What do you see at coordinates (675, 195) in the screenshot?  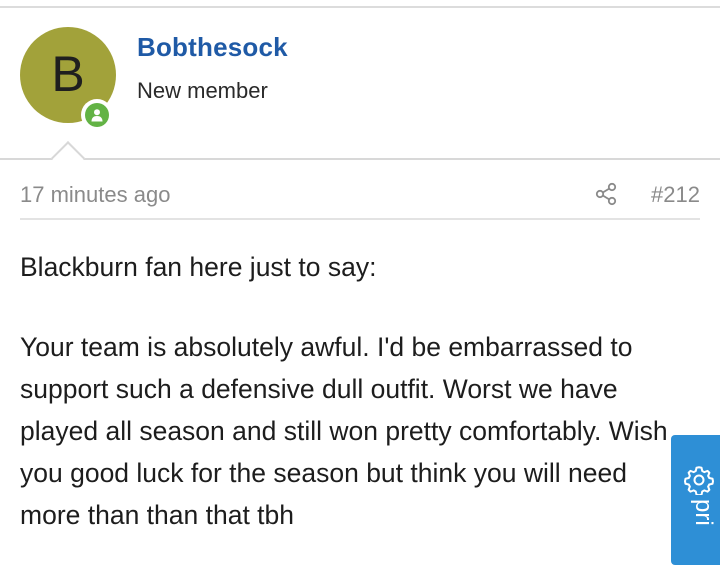 I see `post-number-link: #212` at bounding box center [675, 195].